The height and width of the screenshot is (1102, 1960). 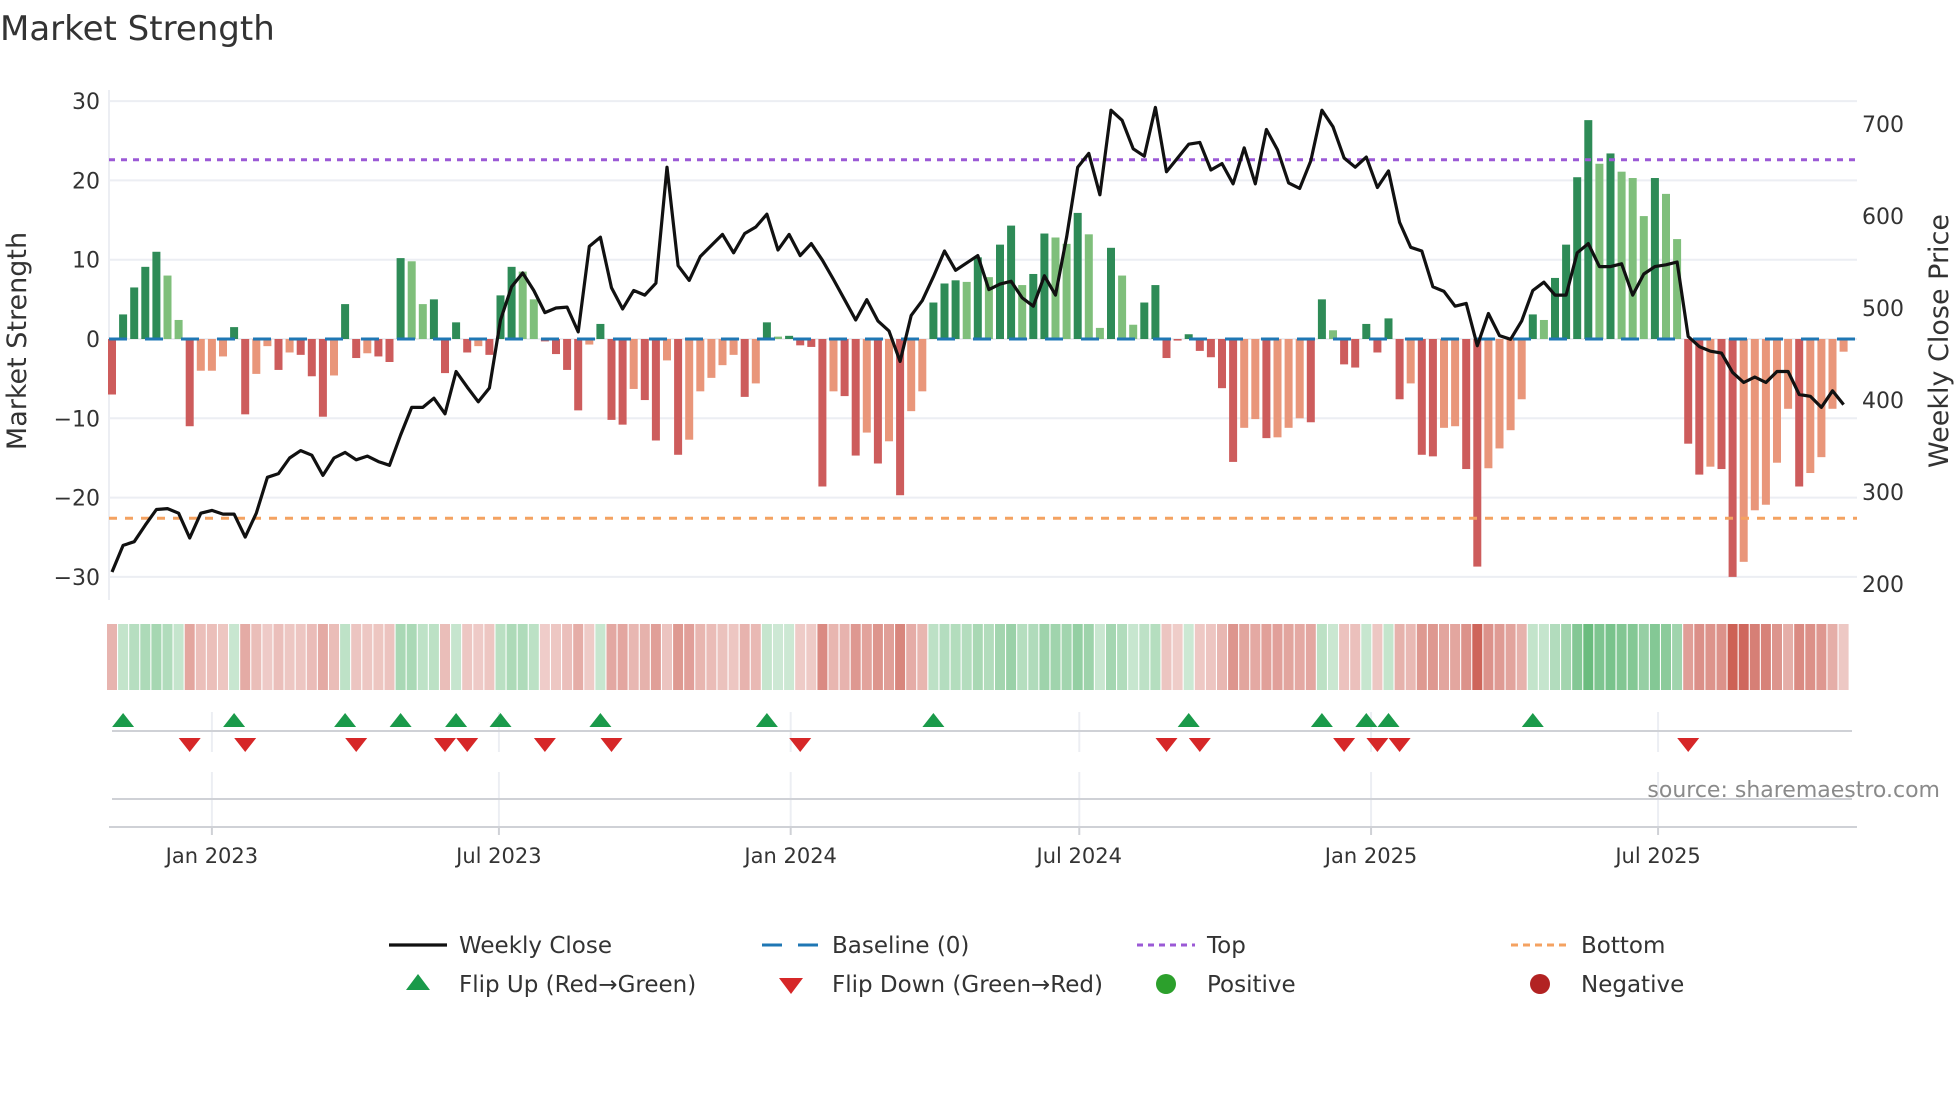 I want to click on y-axis-right: 700 600 500 400 300 200, so click(x=1883, y=355).